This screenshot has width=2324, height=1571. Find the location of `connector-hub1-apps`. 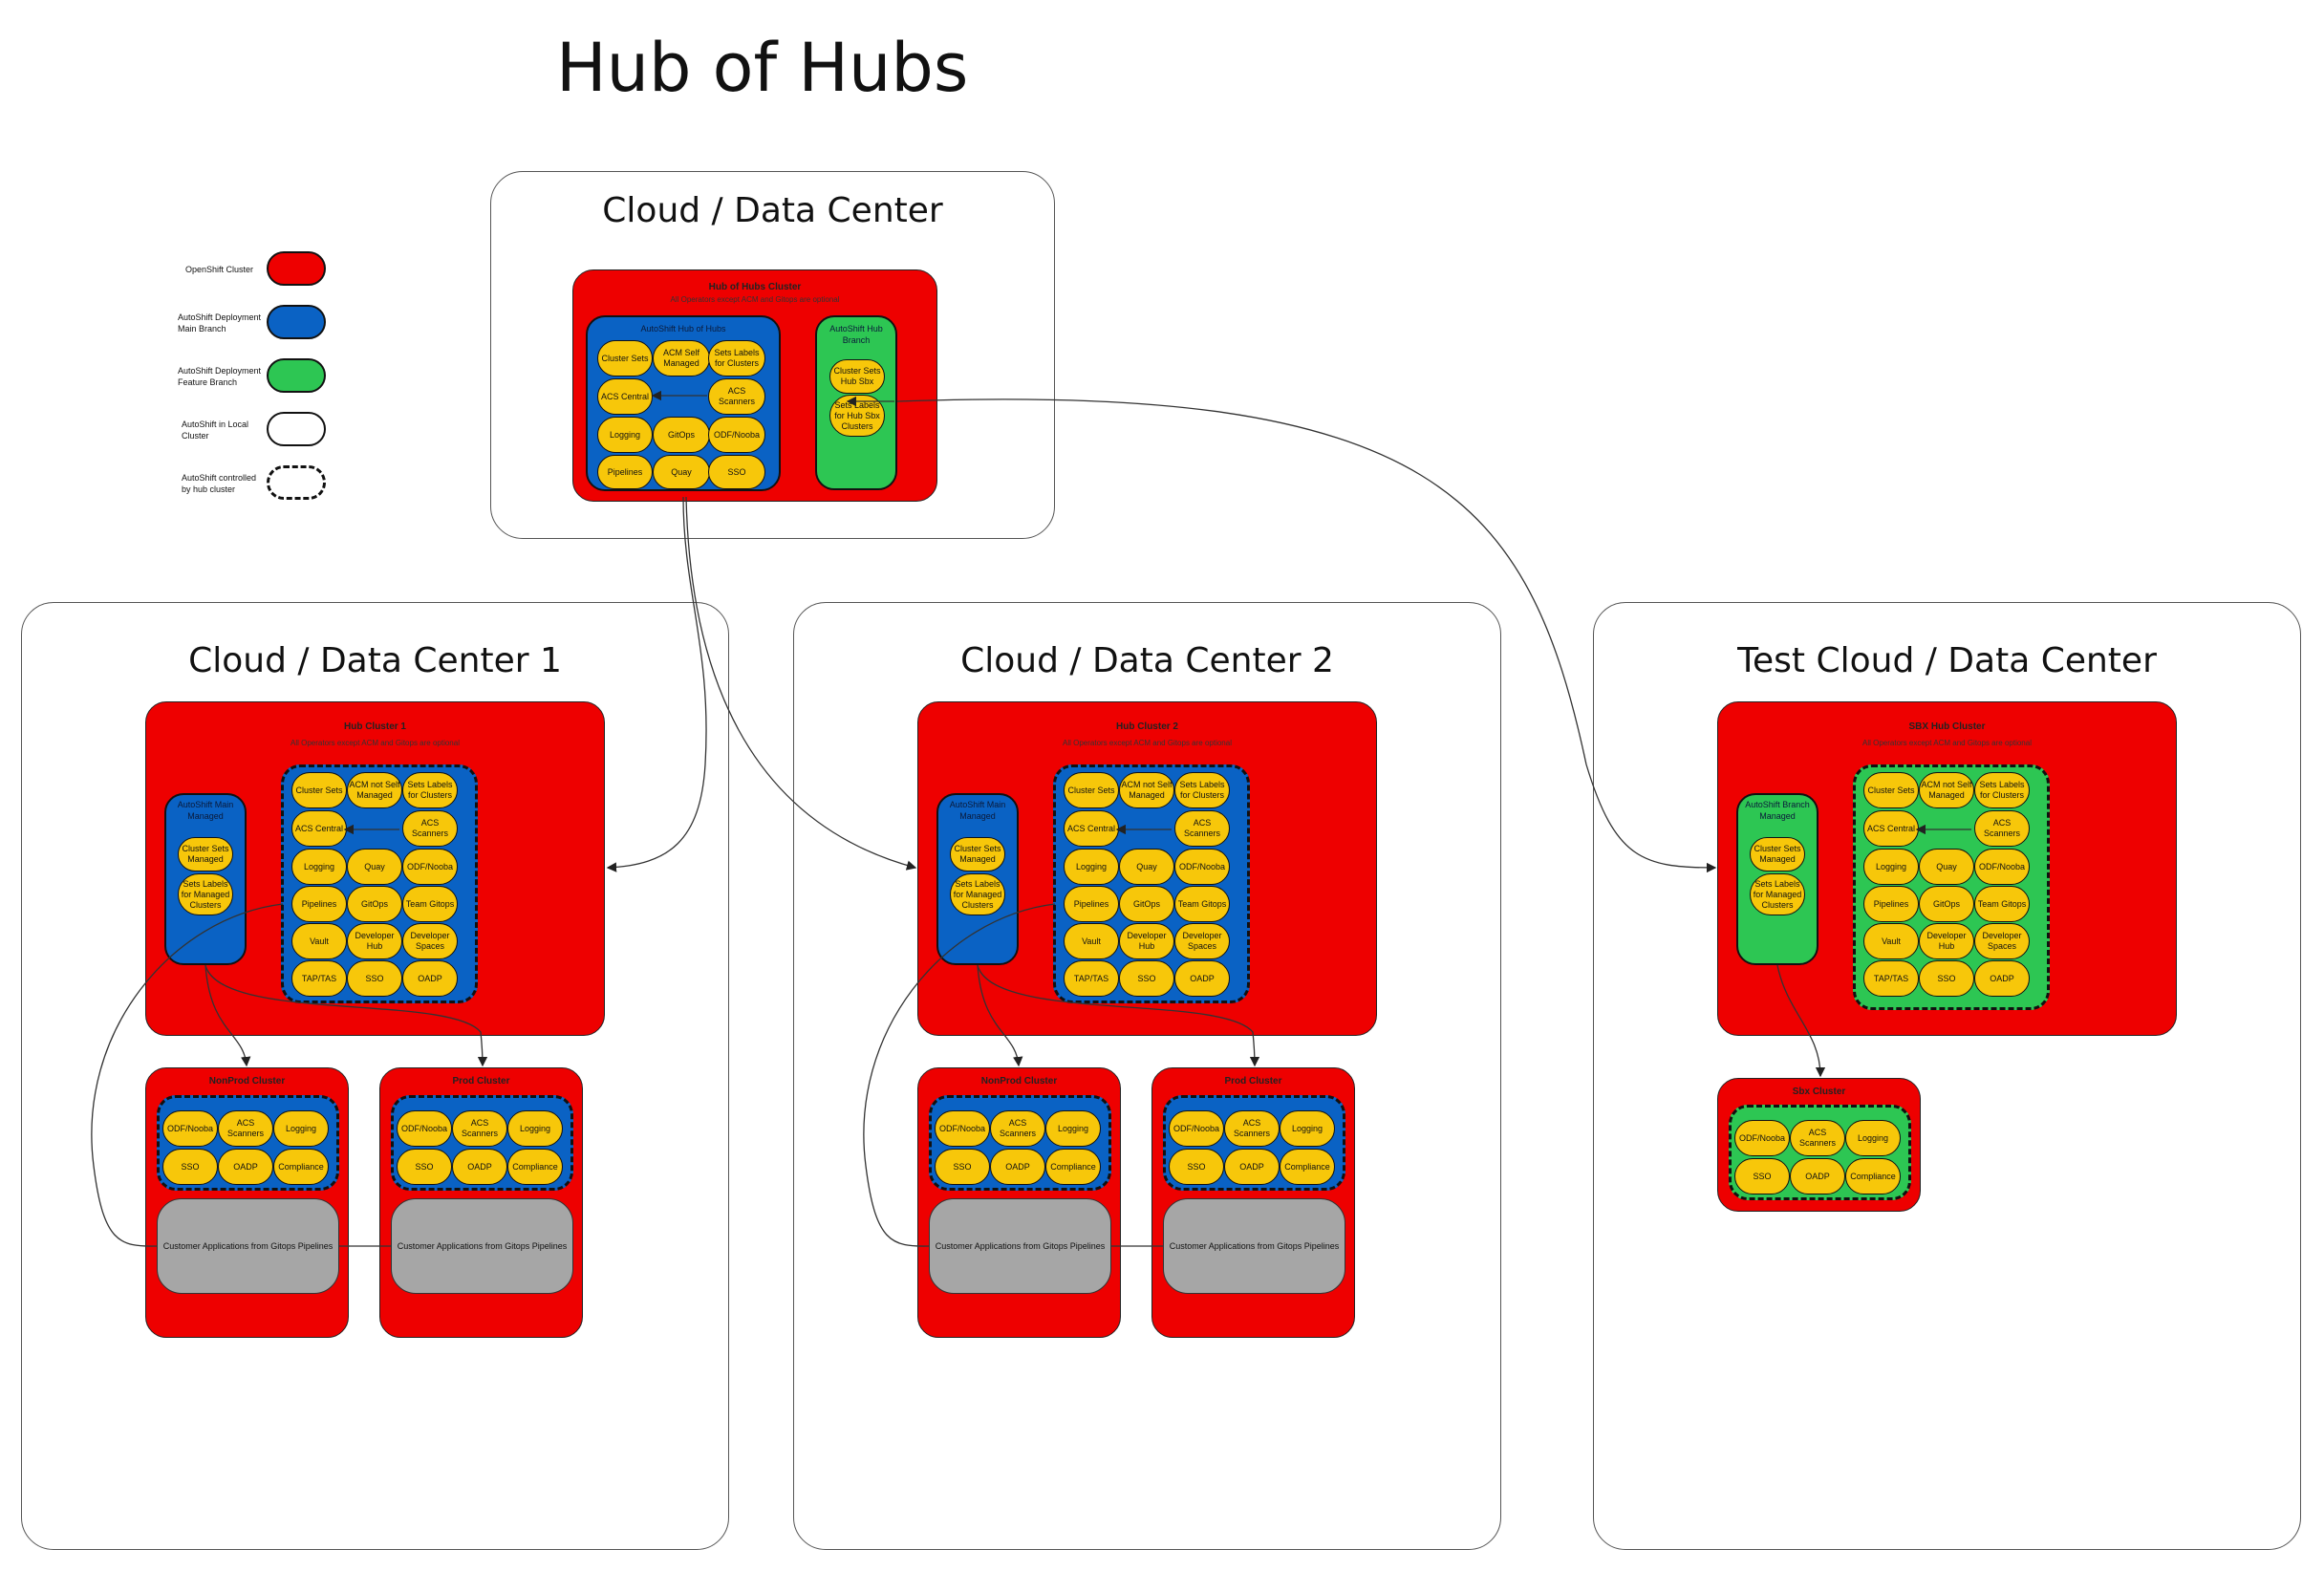

connector-hub1-apps is located at coordinates (187, 1075).